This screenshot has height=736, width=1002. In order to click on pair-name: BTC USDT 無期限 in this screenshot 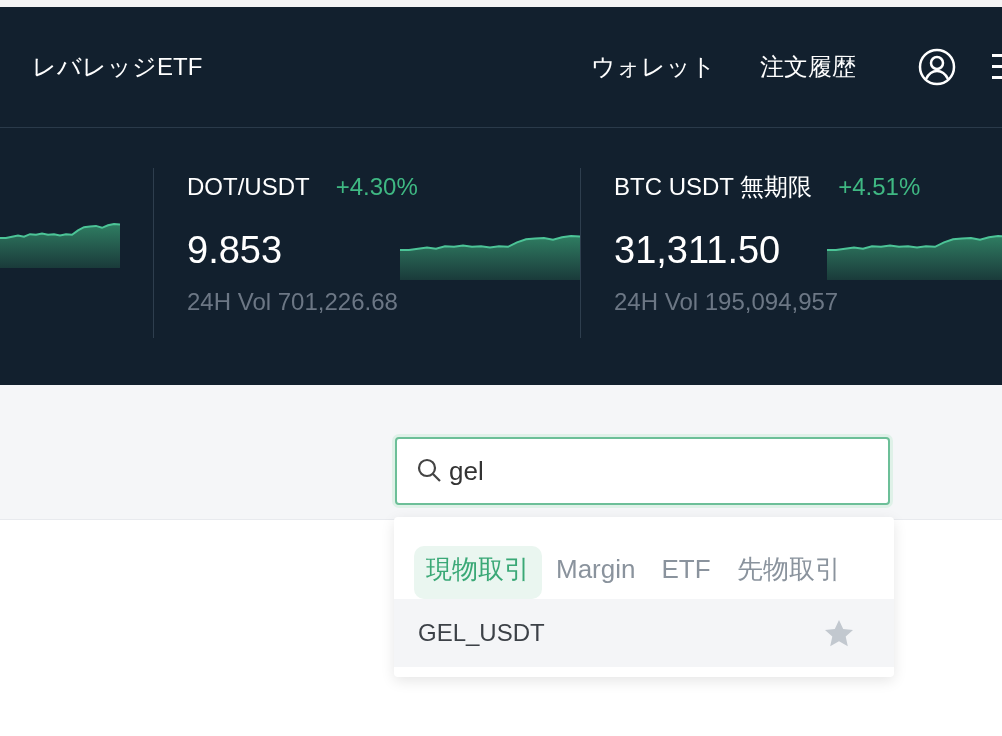, I will do `click(713, 187)`.